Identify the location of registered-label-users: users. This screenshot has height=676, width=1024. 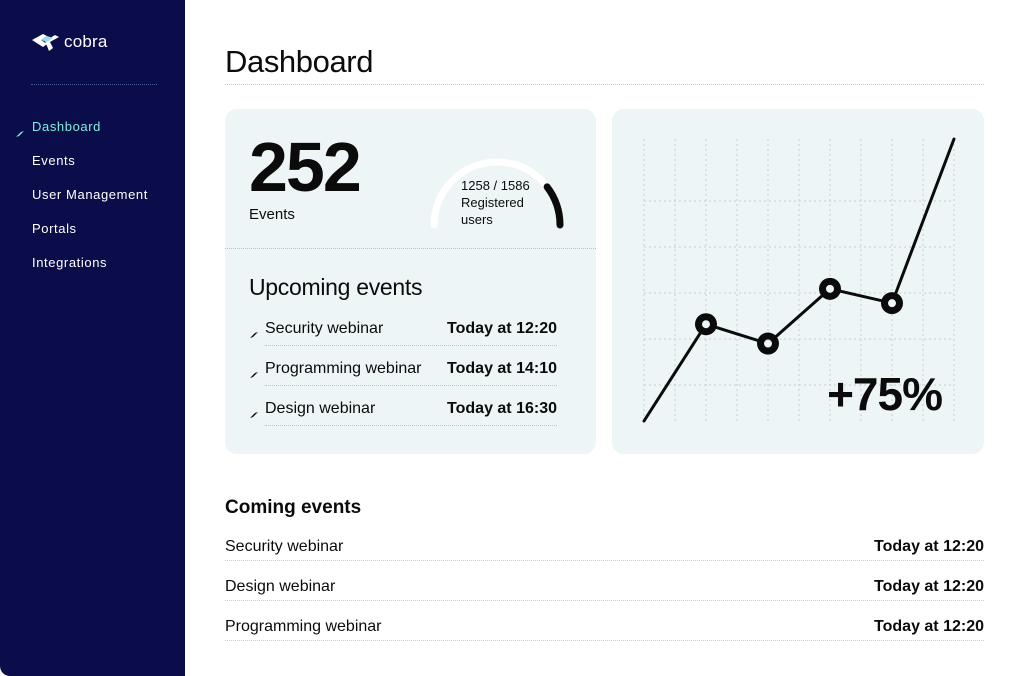
(477, 219).